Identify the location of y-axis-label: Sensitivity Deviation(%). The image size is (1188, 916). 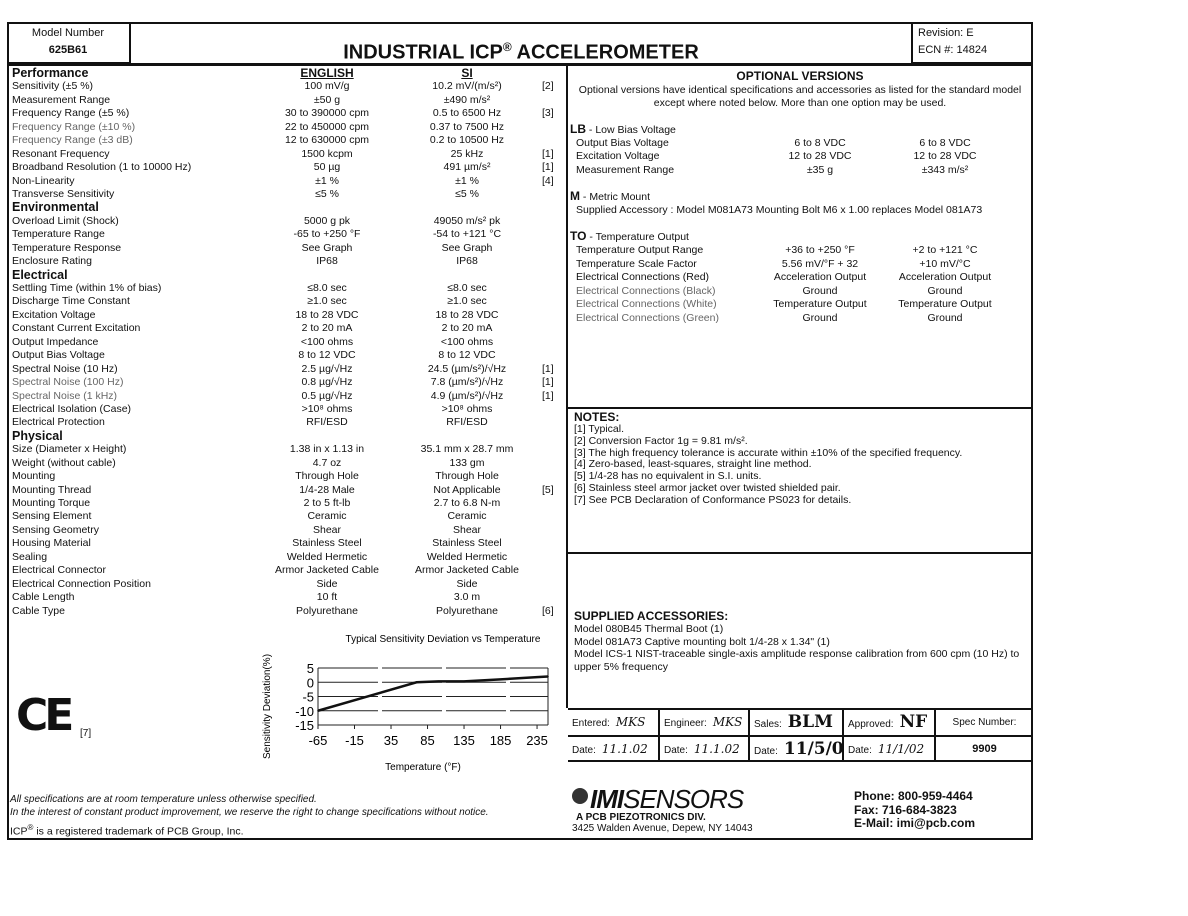
(267, 706).